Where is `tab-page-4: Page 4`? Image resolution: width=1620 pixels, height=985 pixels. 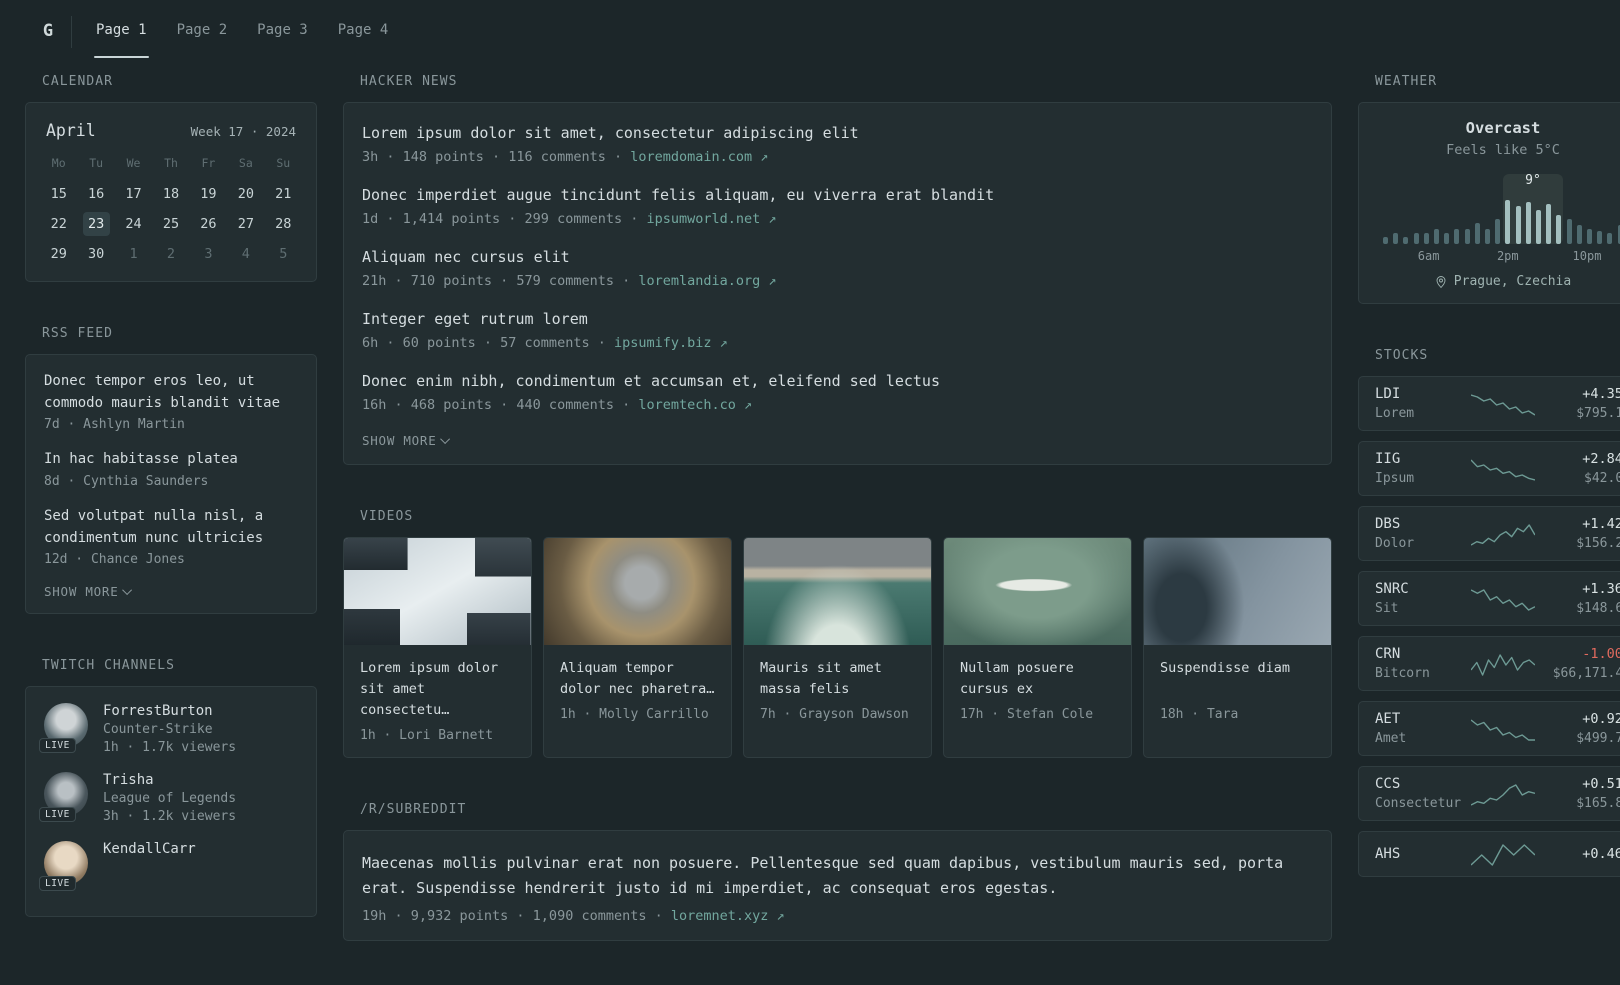
tab-page-4: Page 4 is located at coordinates (363, 31).